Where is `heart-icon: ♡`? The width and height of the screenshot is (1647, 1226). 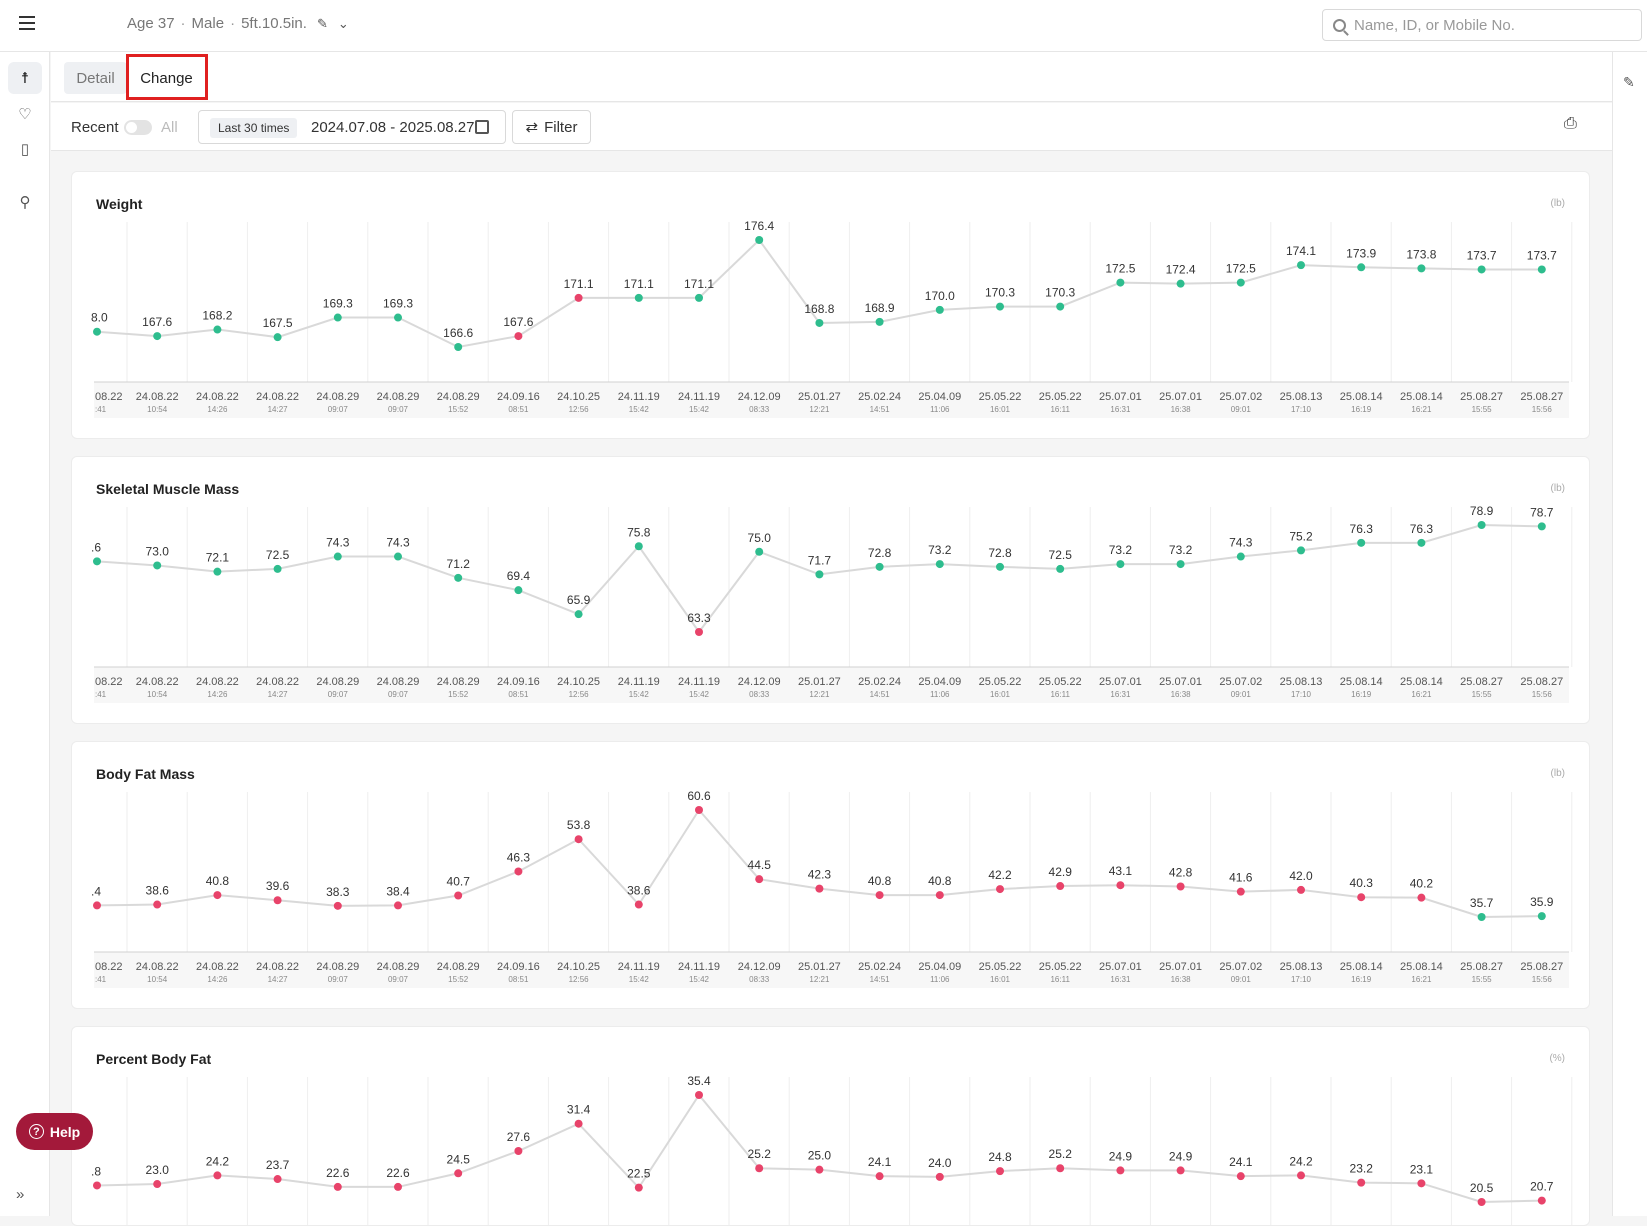
heart-icon: ♡ is located at coordinates (25, 114).